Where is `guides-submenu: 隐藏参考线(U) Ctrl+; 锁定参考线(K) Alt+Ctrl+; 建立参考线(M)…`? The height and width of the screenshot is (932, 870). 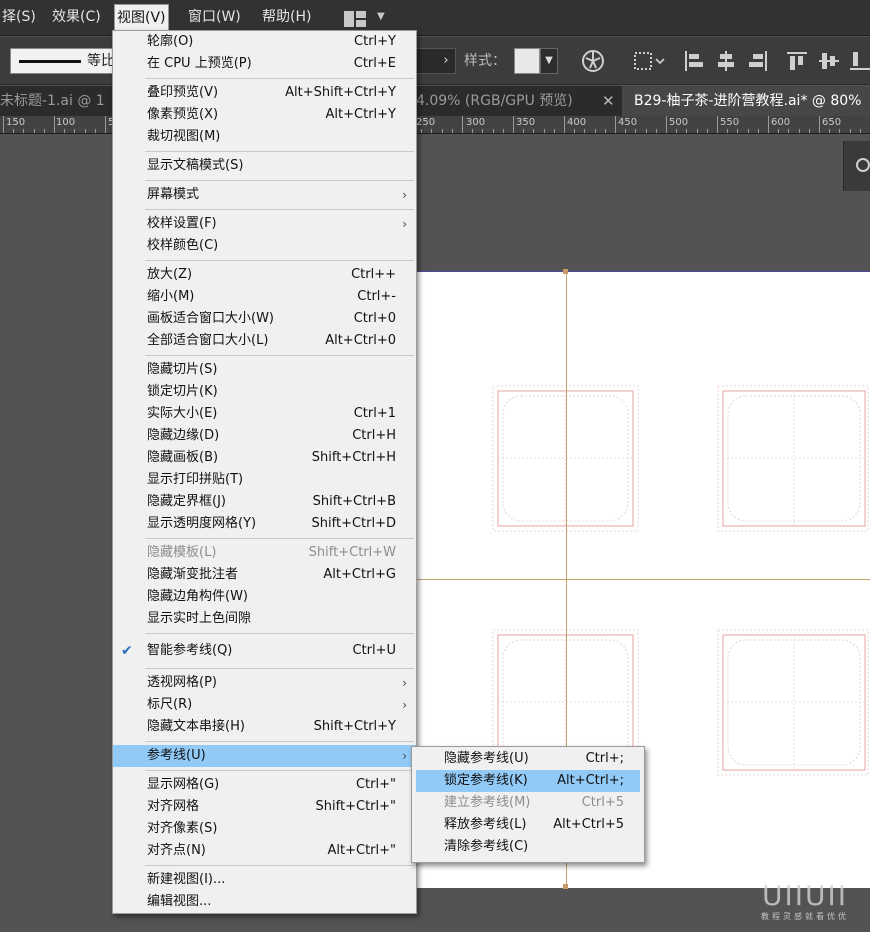
guides-submenu: 隐藏参考线(U) Ctrl+; 锁定参考线(K) Alt+Ctrl+; 建立参考线(M)… is located at coordinates (528, 804).